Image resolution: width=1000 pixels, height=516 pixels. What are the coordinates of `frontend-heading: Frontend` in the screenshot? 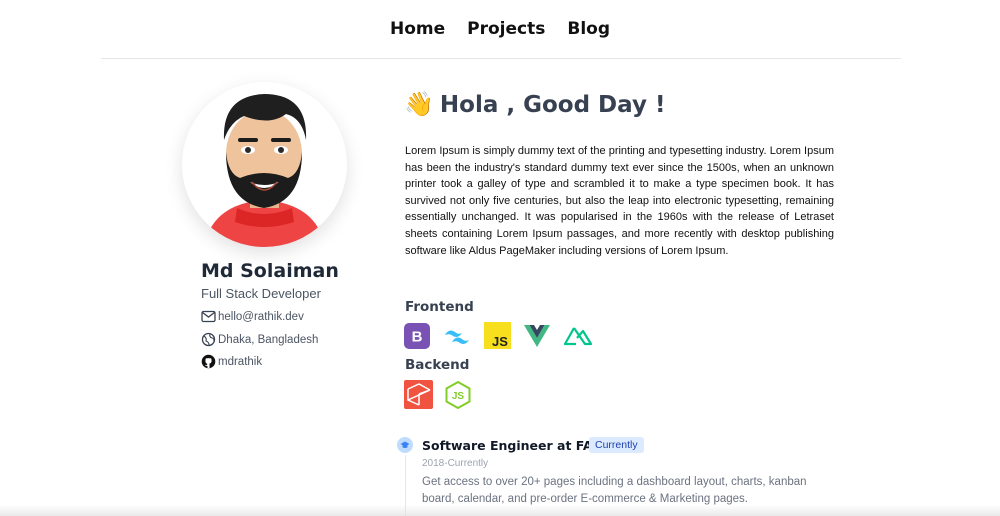 It's located at (439, 307).